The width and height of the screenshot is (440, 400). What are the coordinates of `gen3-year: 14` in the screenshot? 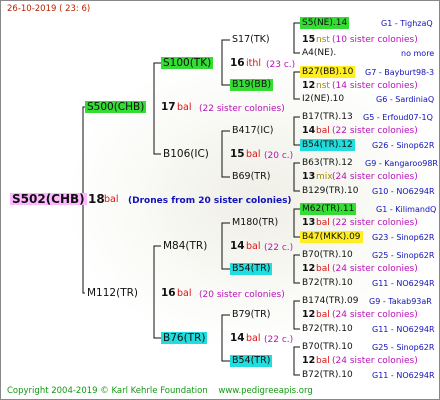 It's located at (309, 130).